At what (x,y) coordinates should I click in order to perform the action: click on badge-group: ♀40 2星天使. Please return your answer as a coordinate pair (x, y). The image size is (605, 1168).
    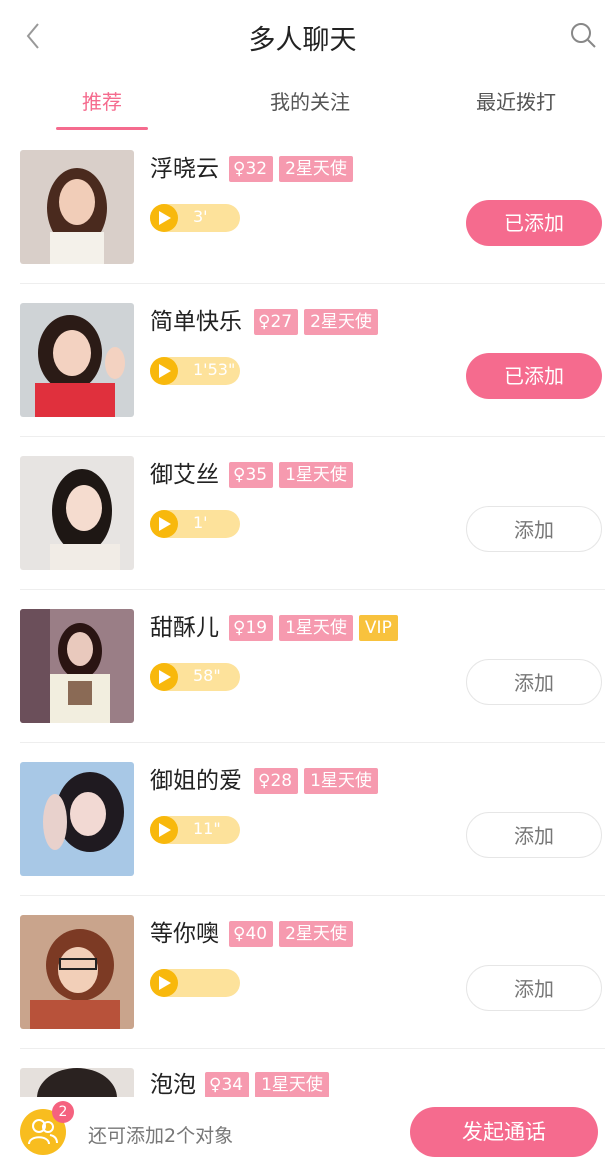
    Looking at the image, I should click on (291, 934).